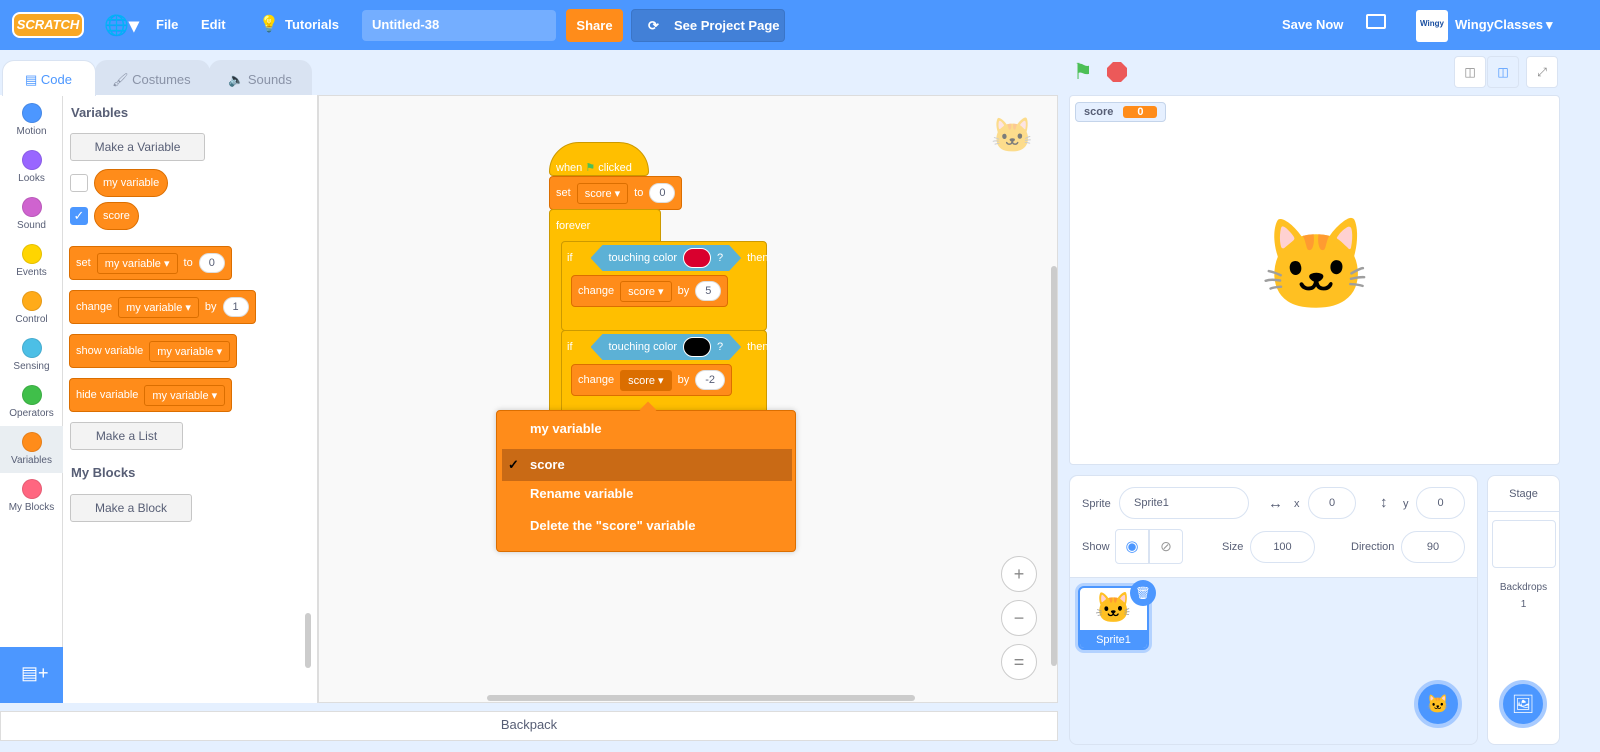 This screenshot has width=1600, height=752. What do you see at coordinates (167, 24) in the screenshot?
I see `file-menu: File` at bounding box center [167, 24].